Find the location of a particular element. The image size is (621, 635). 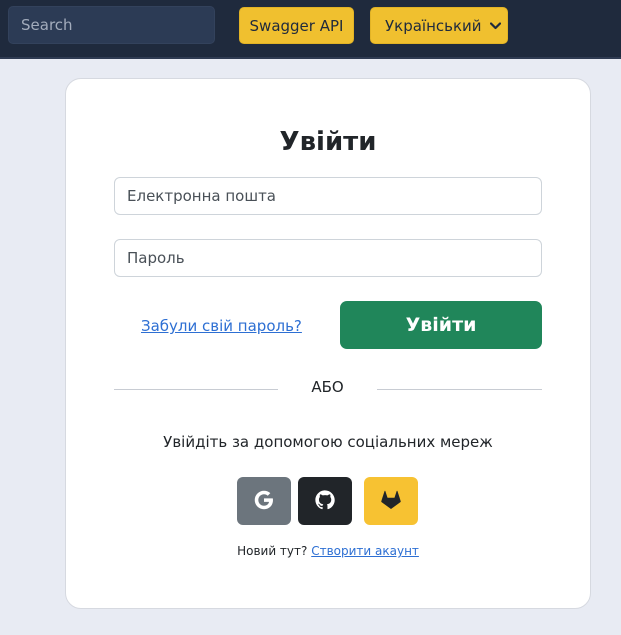

gitlab-icon is located at coordinates (391, 501).